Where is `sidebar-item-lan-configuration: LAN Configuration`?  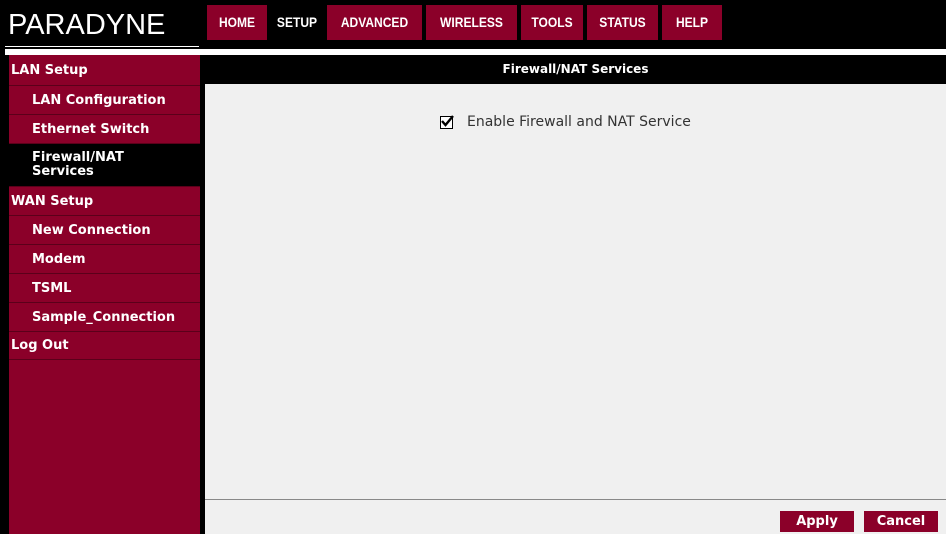 sidebar-item-lan-configuration: LAN Configuration is located at coordinates (104, 100).